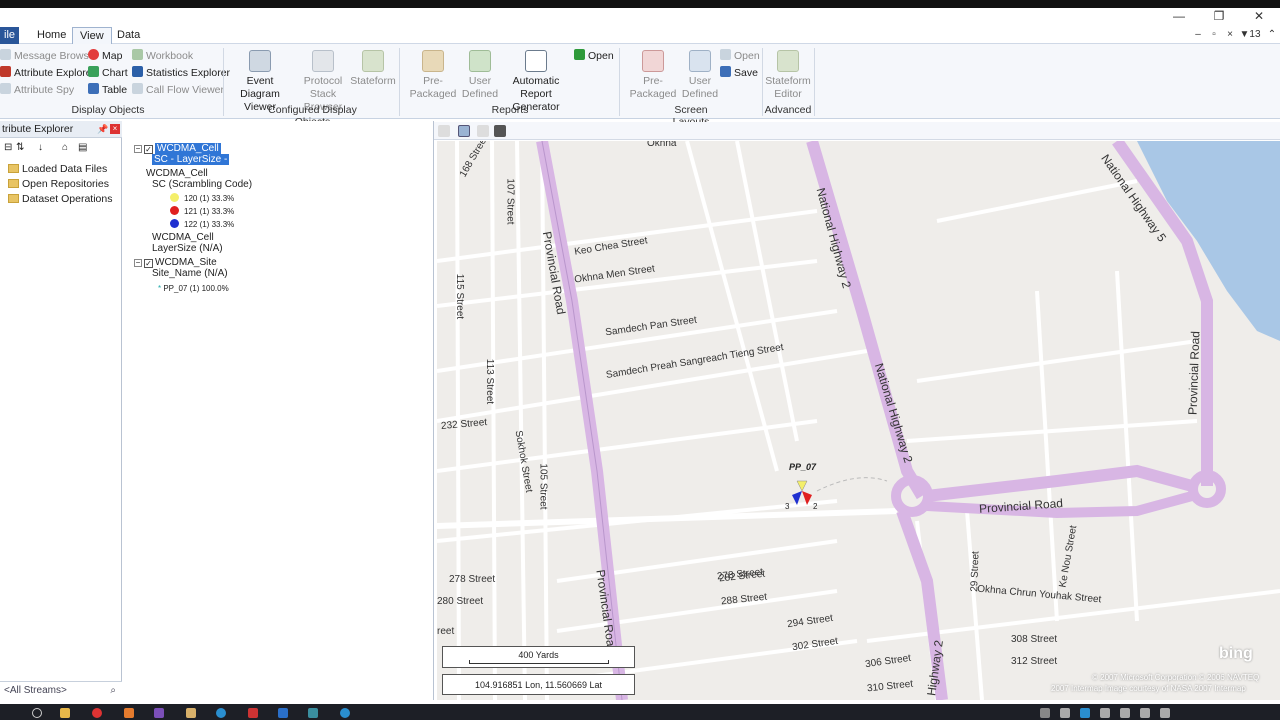  What do you see at coordinates (260, 61) in the screenshot?
I see `event-diagram-icon` at bounding box center [260, 61].